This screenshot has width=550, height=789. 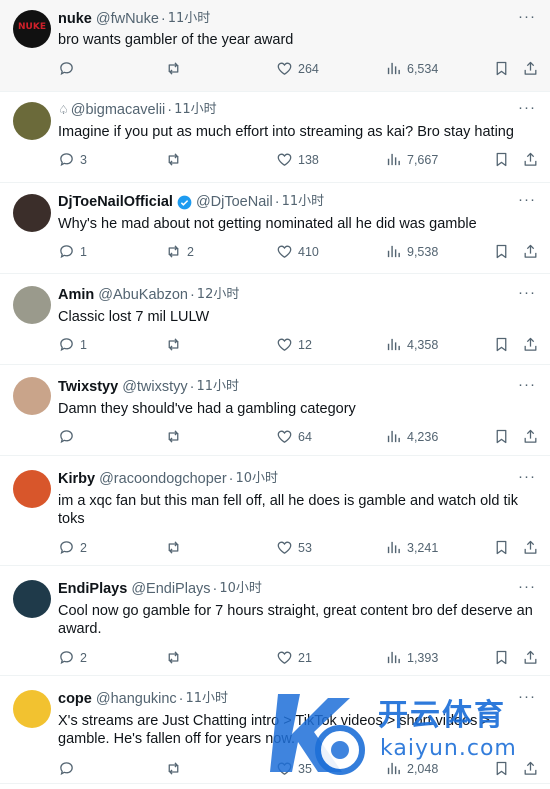 I want to click on like-button: 264, so click(x=297, y=68).